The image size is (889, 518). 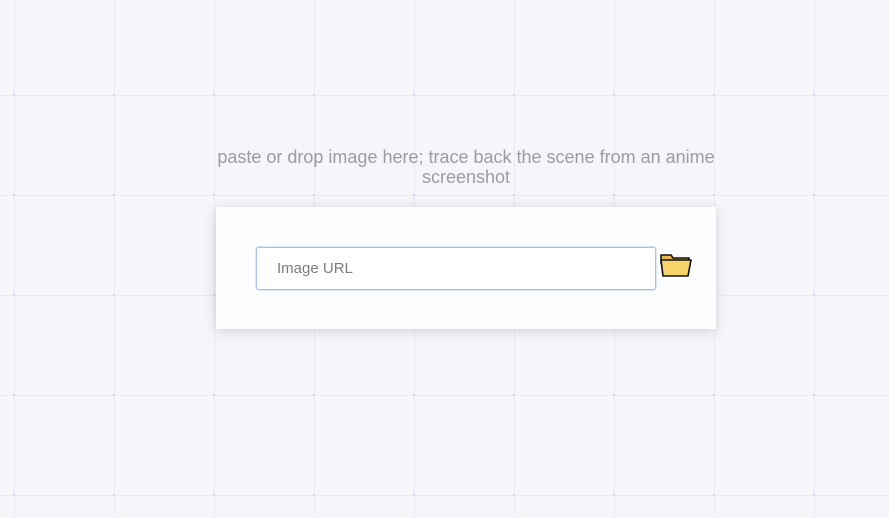 What do you see at coordinates (456, 268) in the screenshot?
I see `image-url-input` at bounding box center [456, 268].